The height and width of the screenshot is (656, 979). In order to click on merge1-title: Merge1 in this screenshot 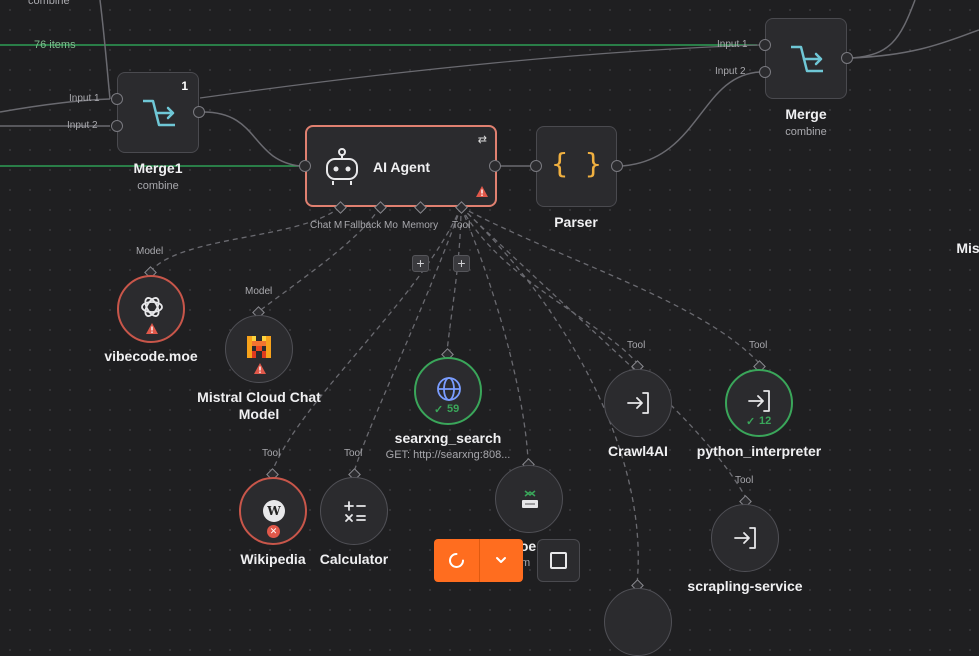, I will do `click(158, 168)`.